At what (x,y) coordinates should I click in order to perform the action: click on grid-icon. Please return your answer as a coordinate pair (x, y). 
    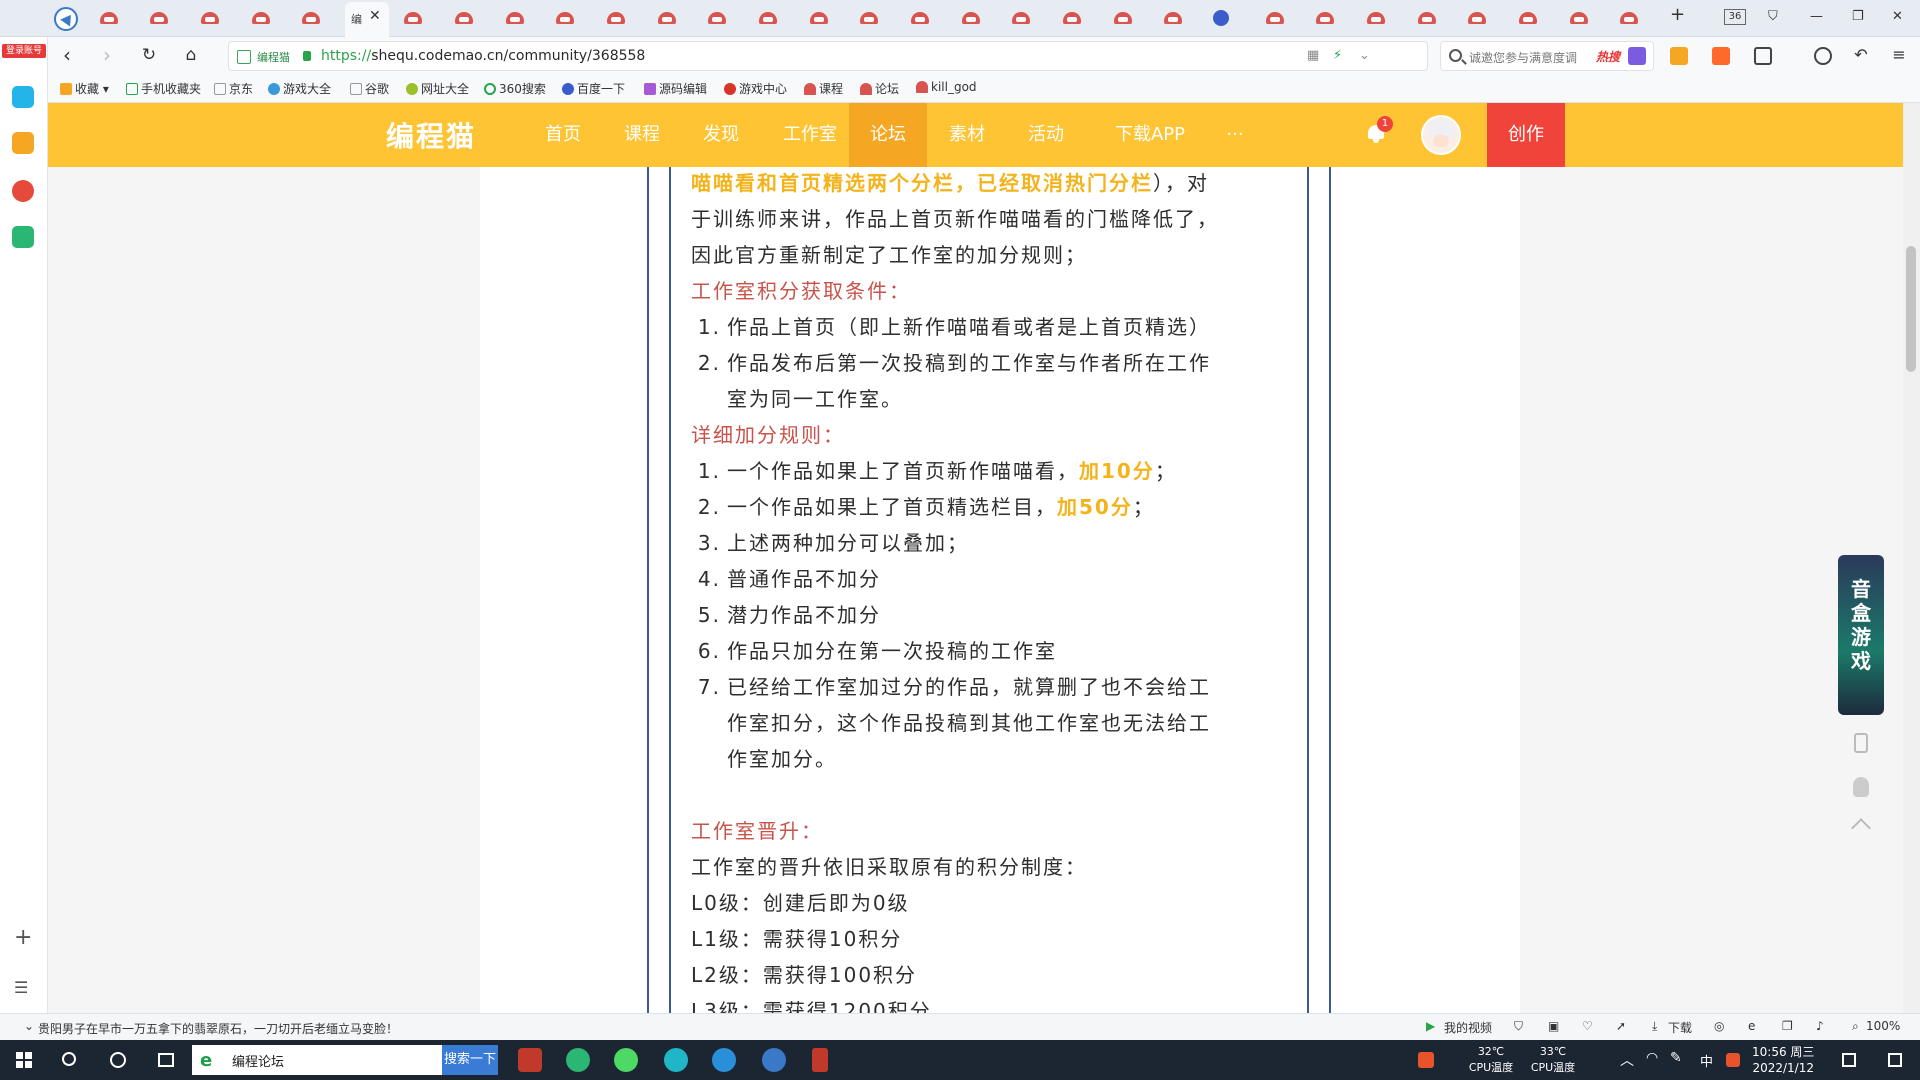
    Looking at the image, I should click on (1763, 56).